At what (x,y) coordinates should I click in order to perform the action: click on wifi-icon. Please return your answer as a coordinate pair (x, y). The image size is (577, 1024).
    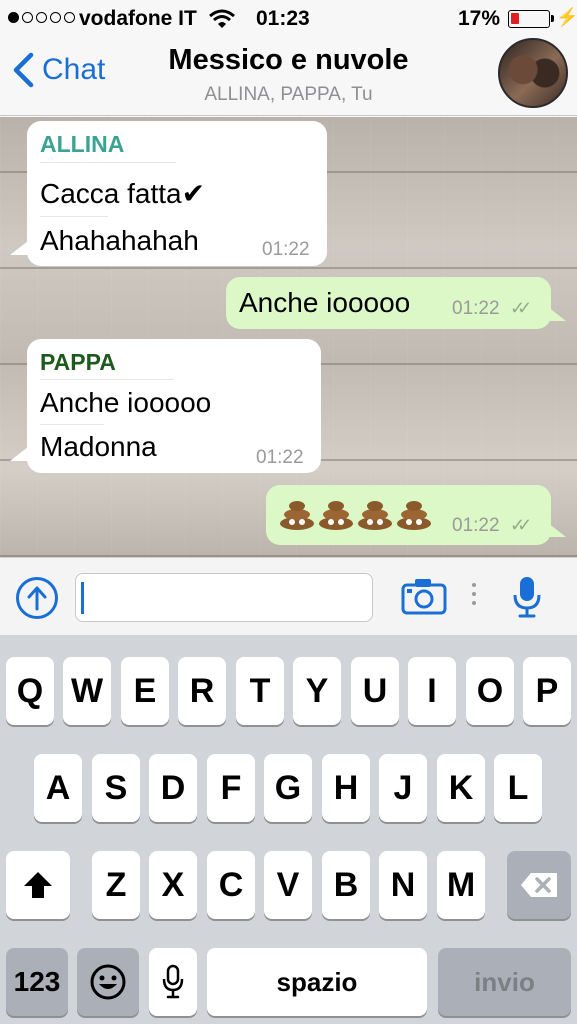
    Looking at the image, I should click on (222, 22).